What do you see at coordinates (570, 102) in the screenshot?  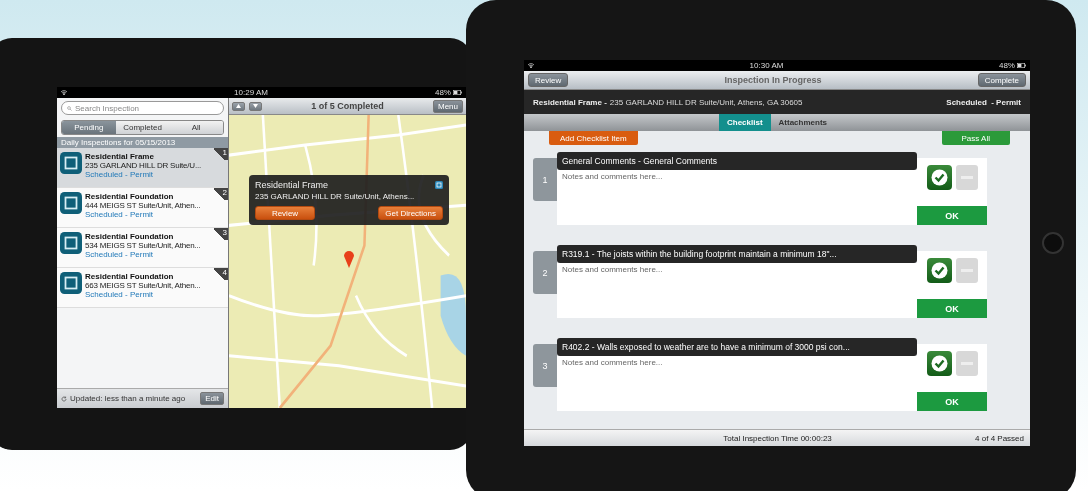 I see `inspection-title: Residential Frame -` at bounding box center [570, 102].